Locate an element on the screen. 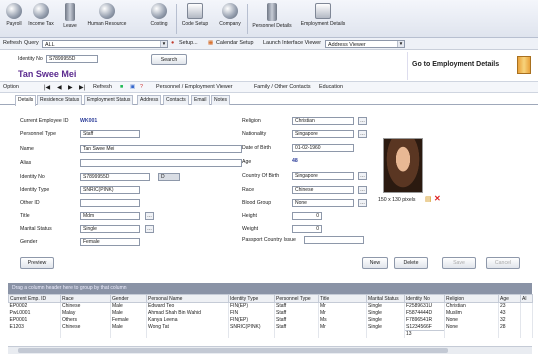 The width and height of the screenshot is (538, 356). column-header: Al is located at coordinates (526, 298).